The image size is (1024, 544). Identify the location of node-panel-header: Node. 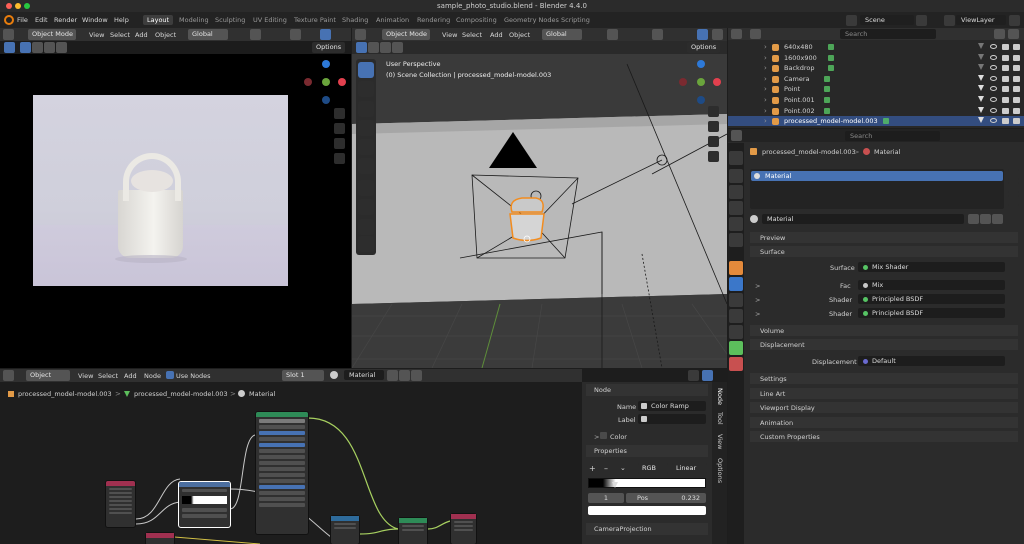
(647, 390).